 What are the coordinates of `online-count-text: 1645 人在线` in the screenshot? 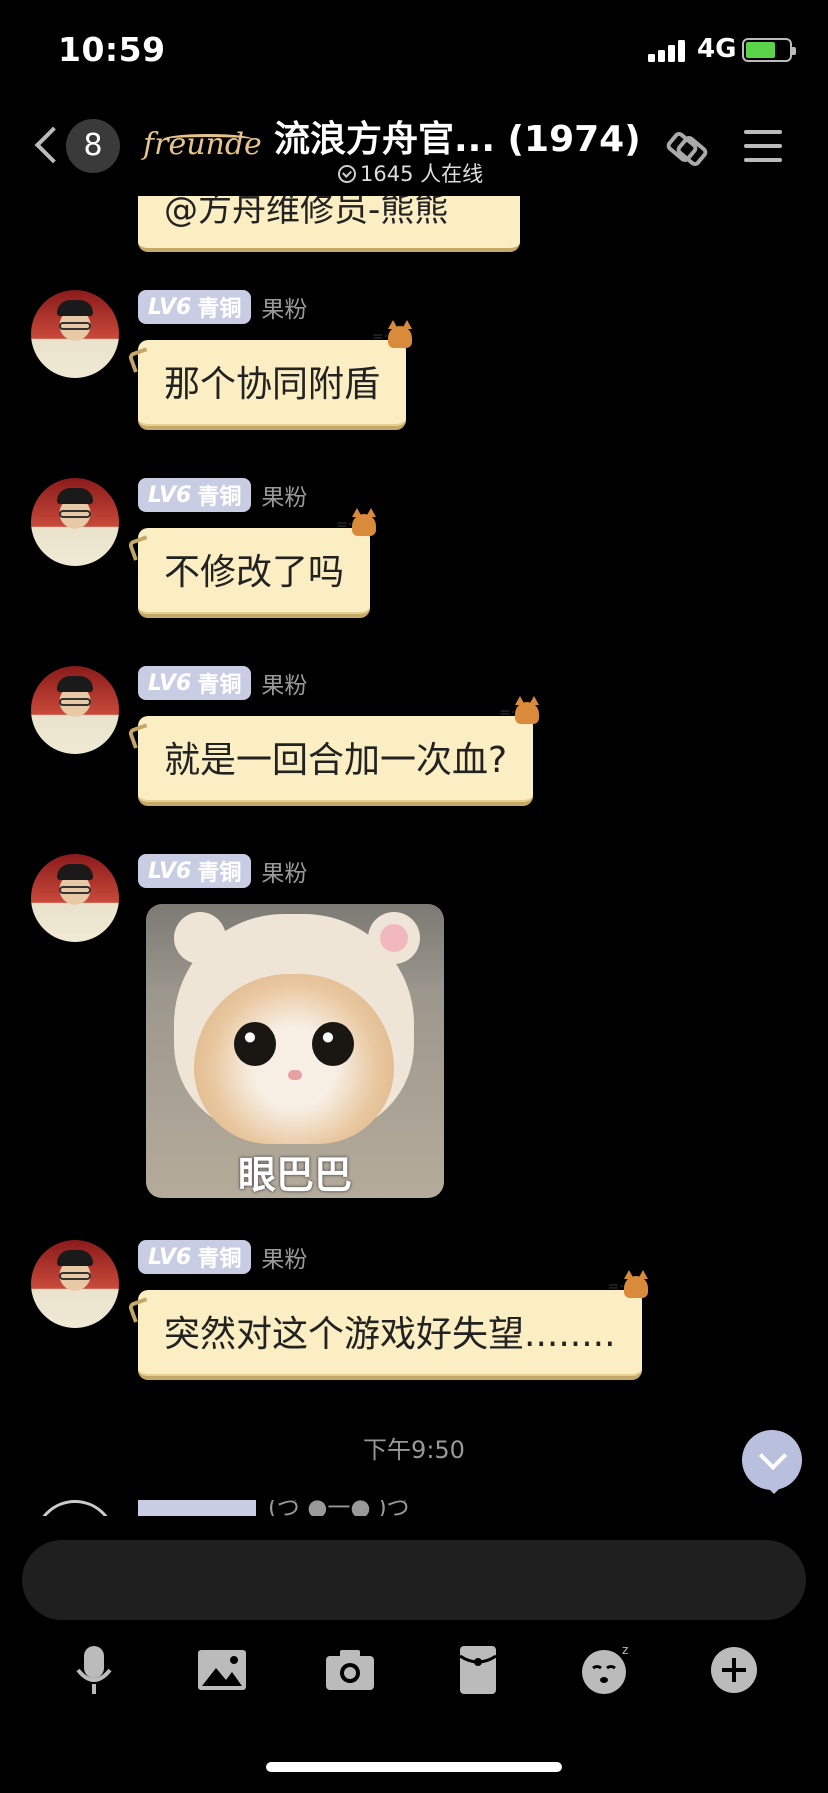 It's located at (422, 174).